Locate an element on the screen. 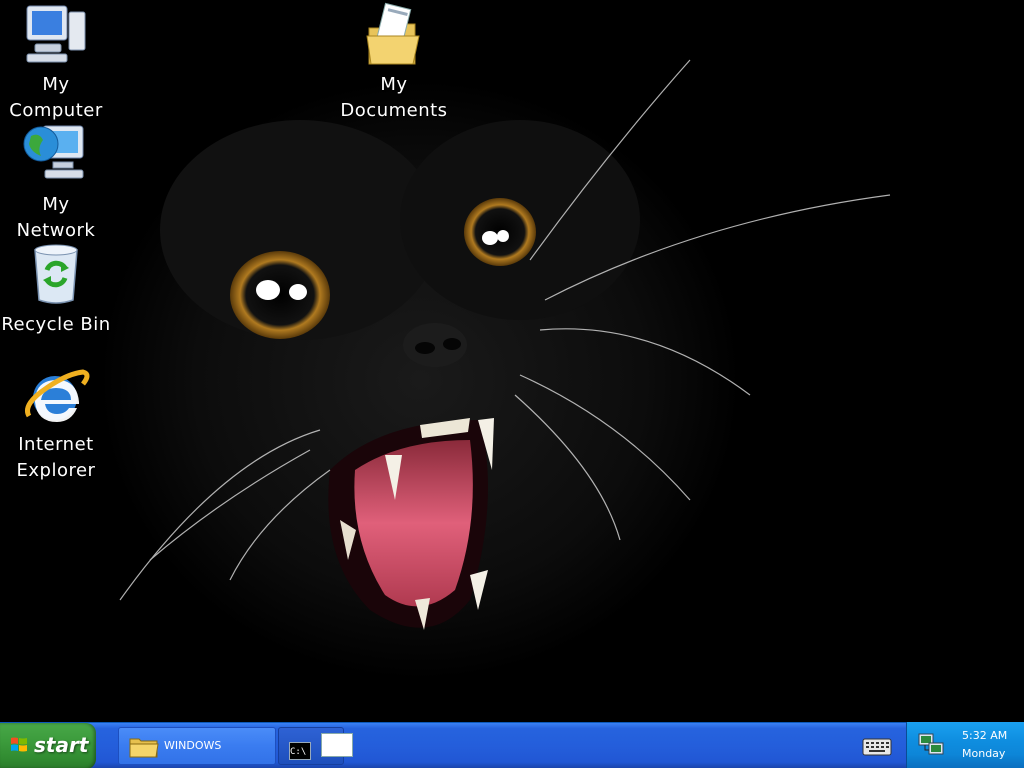  desktop-icon-label: My Computer is located at coordinates (56, 97).